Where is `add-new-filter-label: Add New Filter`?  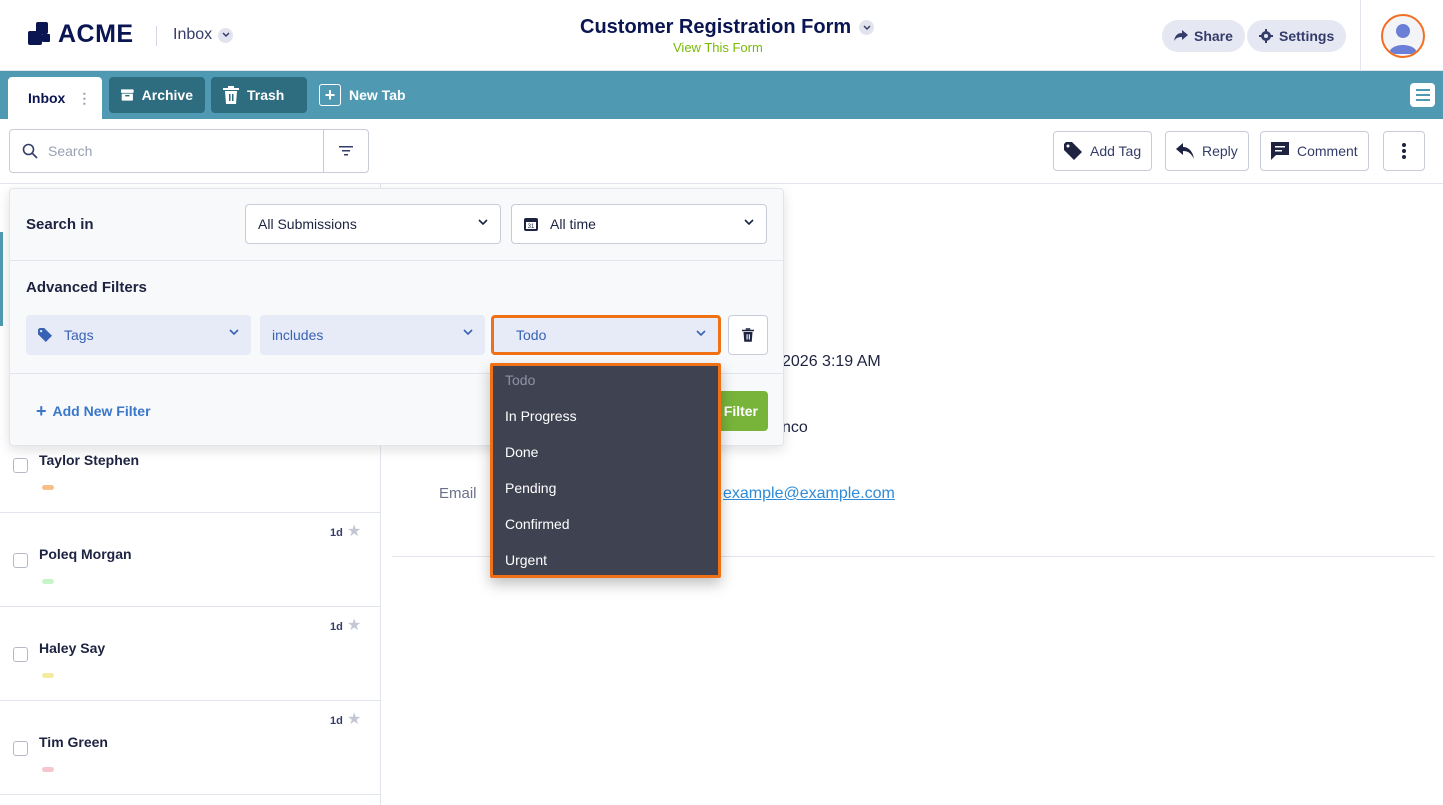
add-new-filter-label: Add New Filter is located at coordinates (101, 411).